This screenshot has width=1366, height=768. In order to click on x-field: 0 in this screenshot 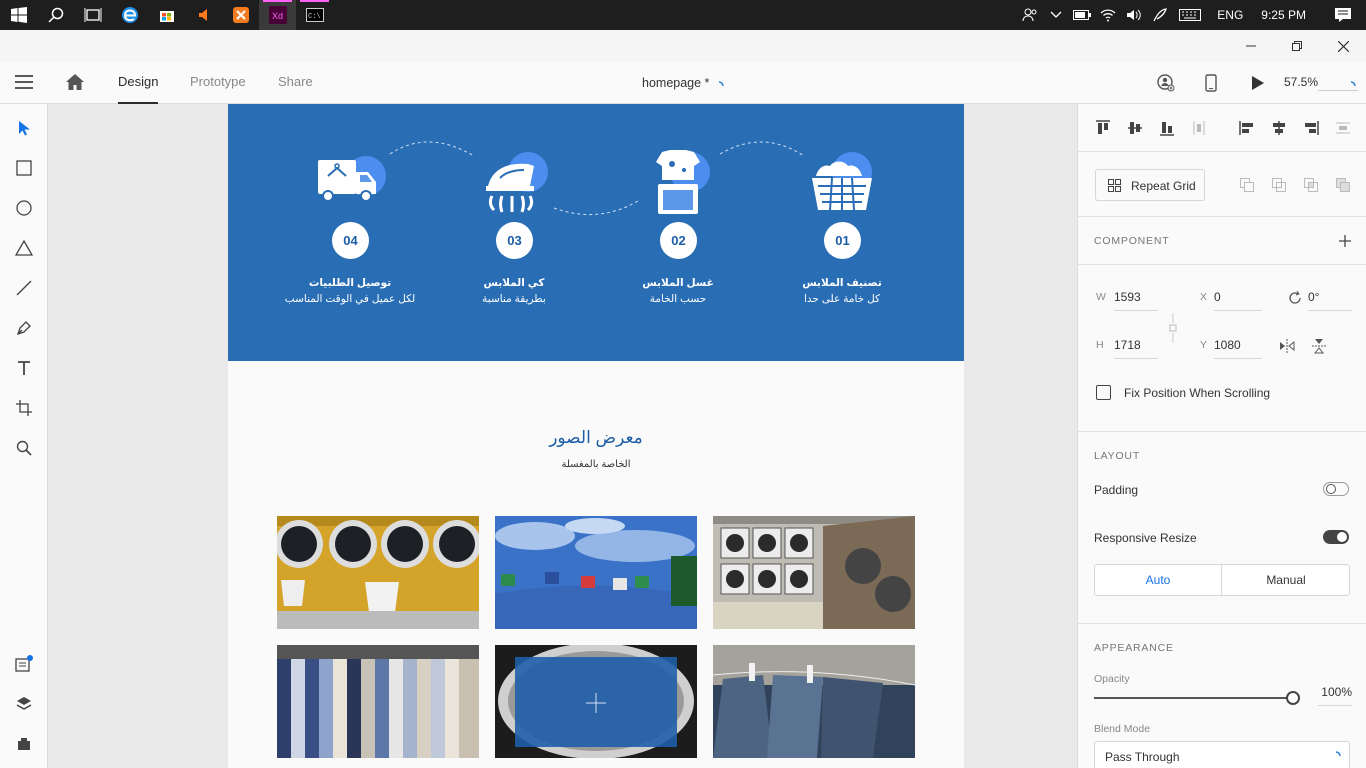, I will do `click(1238, 299)`.